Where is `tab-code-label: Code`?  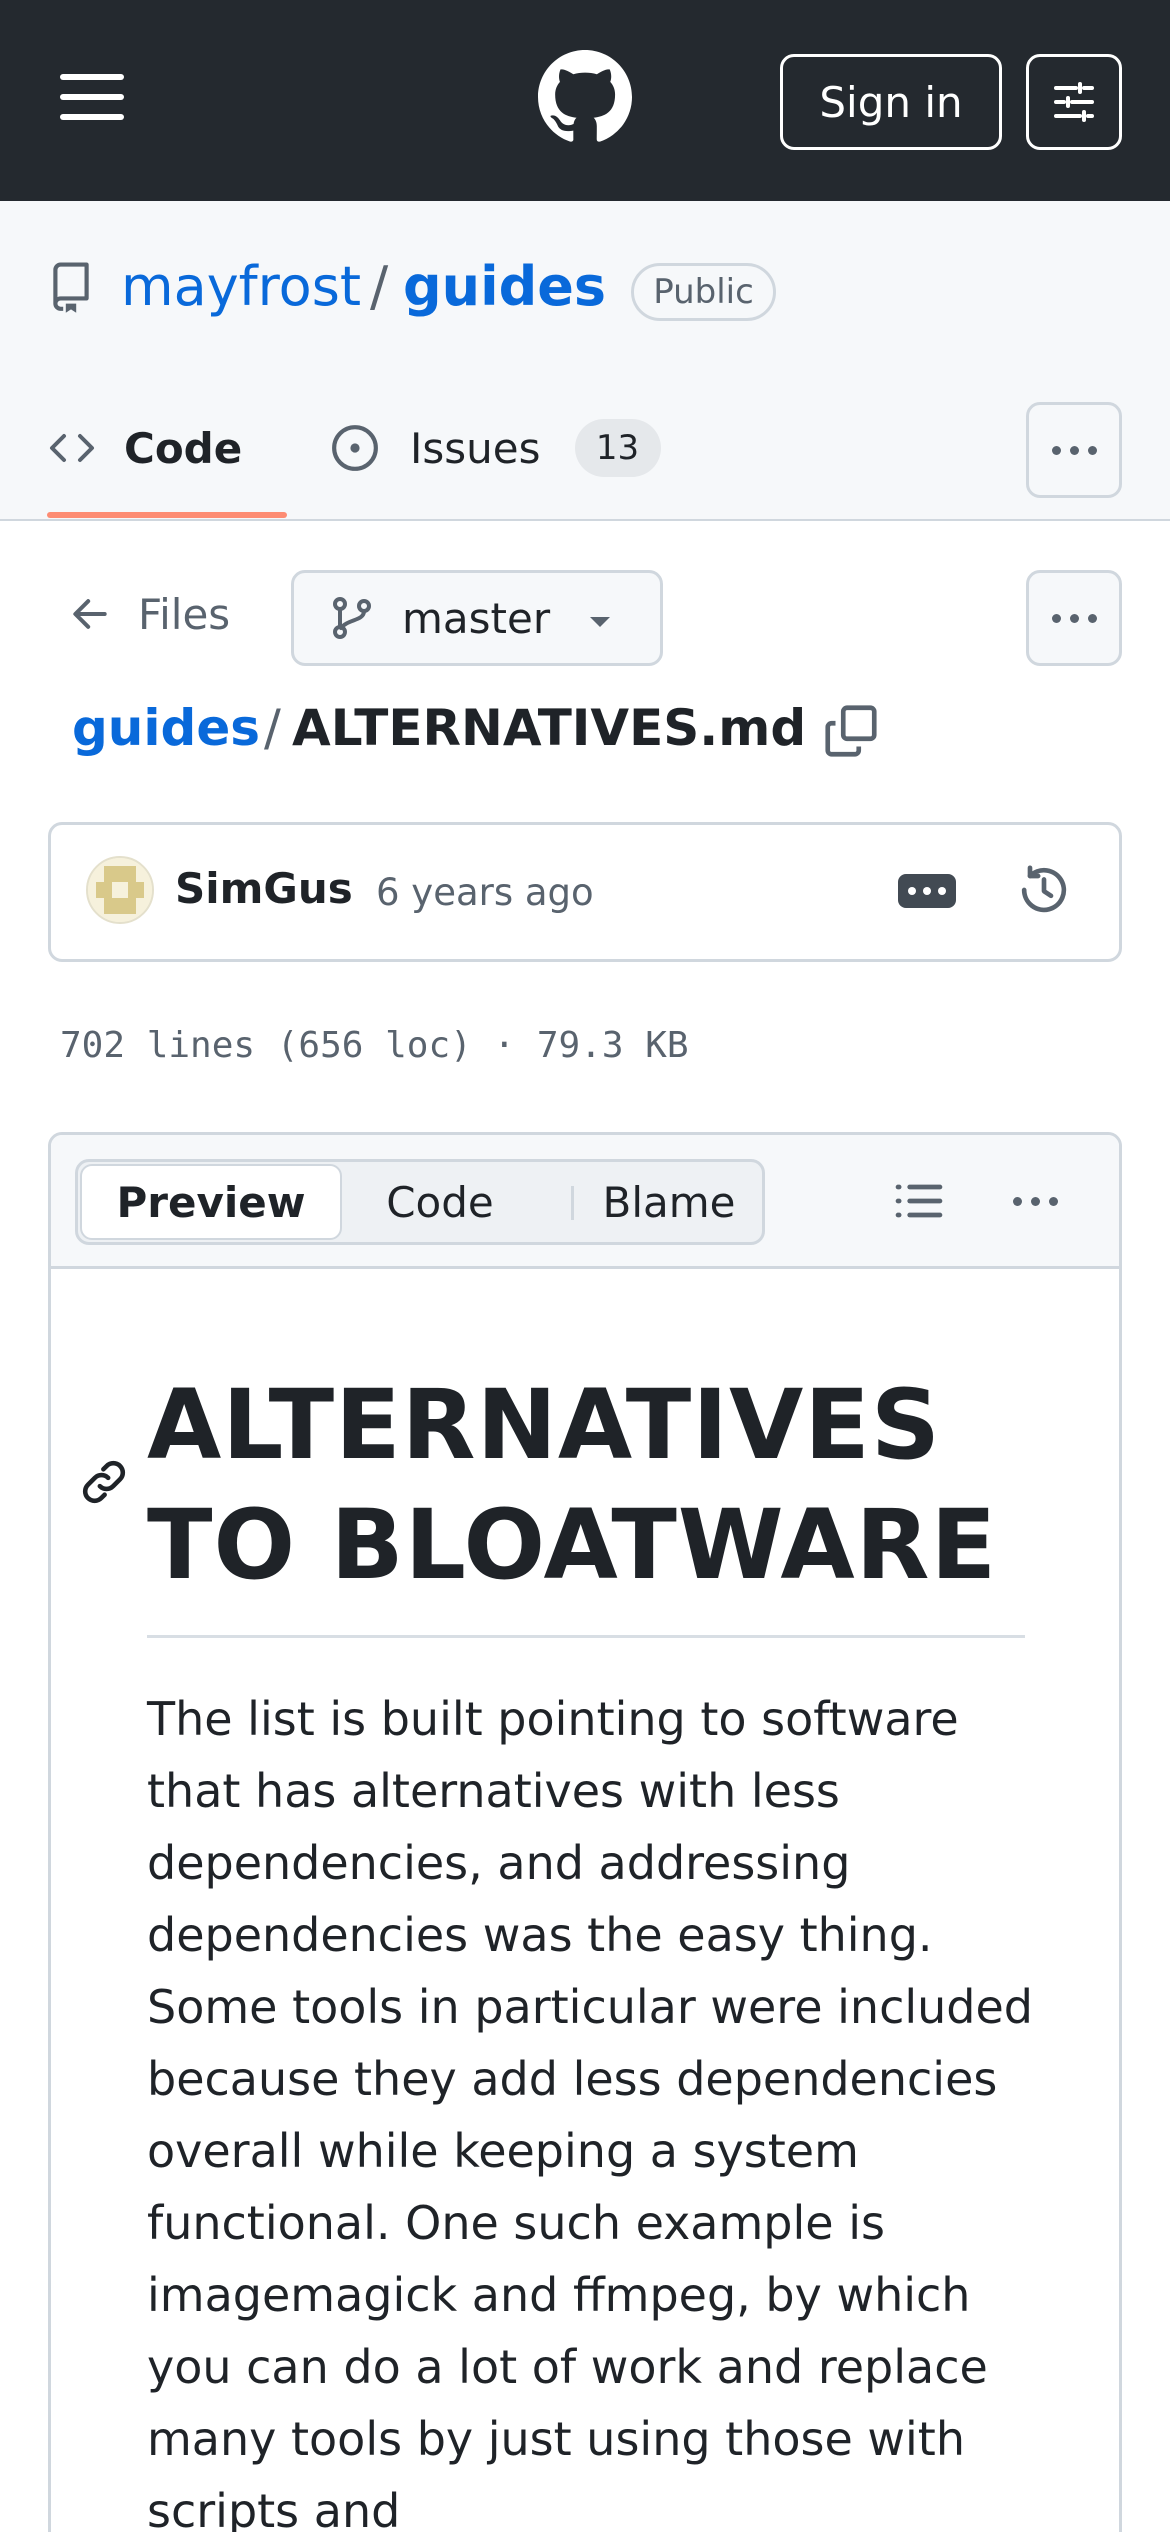
tab-code-label: Code is located at coordinates (183, 448).